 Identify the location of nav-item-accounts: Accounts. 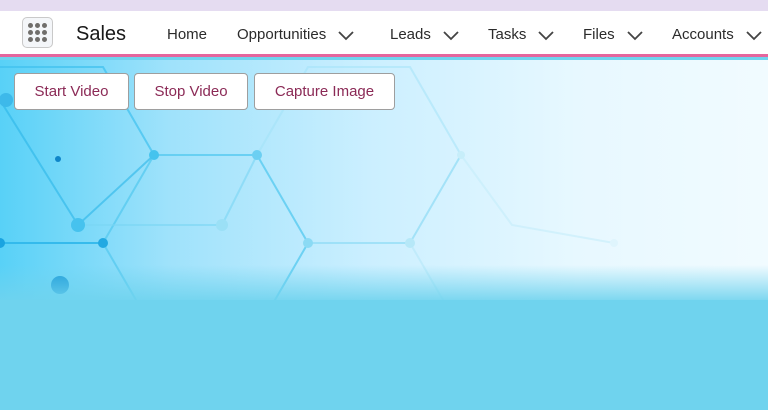
(717, 34).